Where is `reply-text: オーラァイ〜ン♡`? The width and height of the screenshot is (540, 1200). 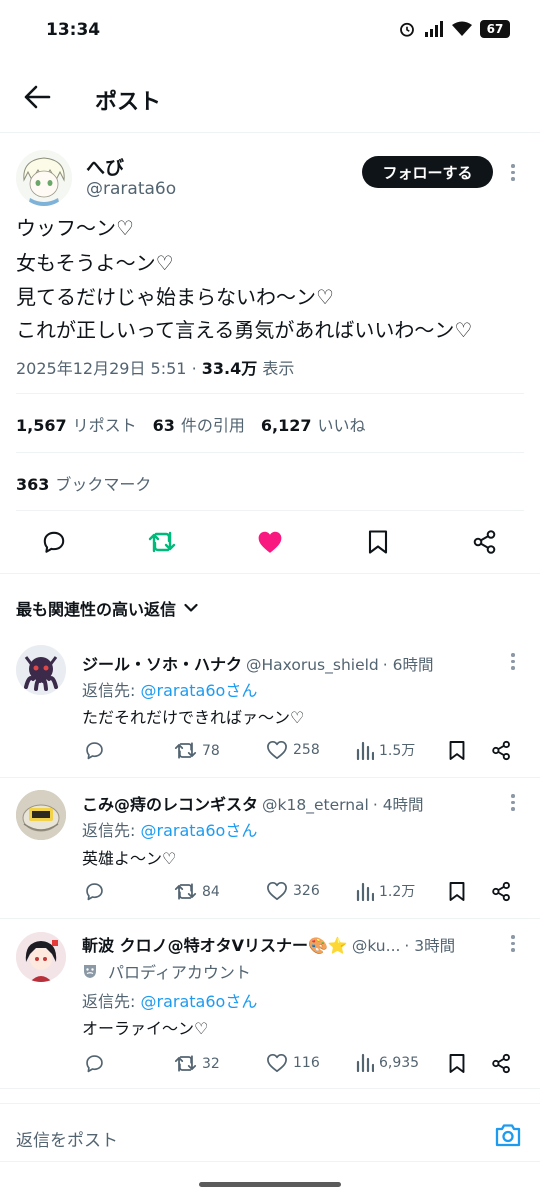
reply-text: オーラァイ〜ン♡ is located at coordinates (145, 1028).